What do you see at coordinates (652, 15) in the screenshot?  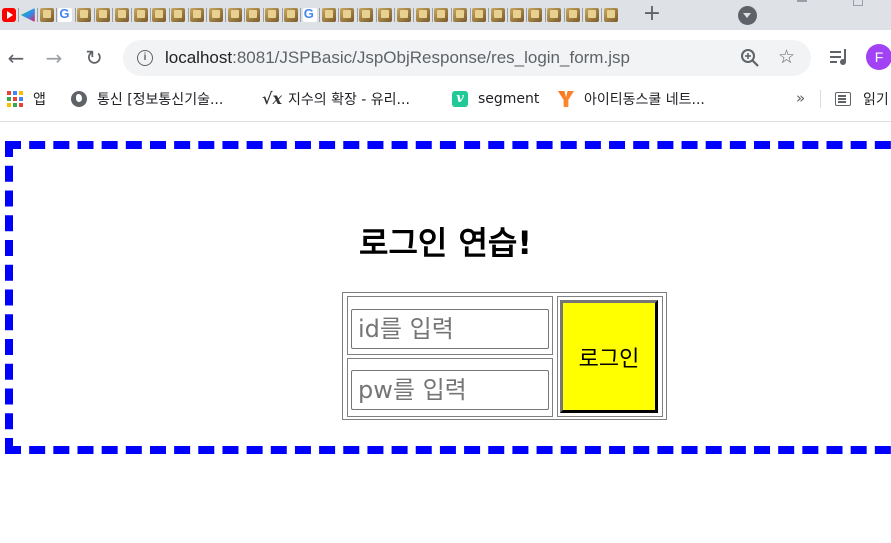 I see `new-tab-button: +` at bounding box center [652, 15].